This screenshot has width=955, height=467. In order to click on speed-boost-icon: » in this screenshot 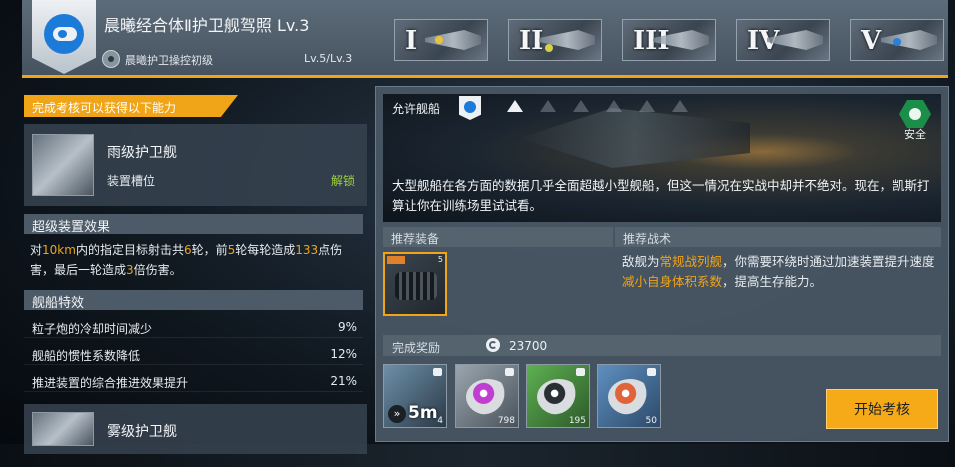, I will do `click(397, 414)`.